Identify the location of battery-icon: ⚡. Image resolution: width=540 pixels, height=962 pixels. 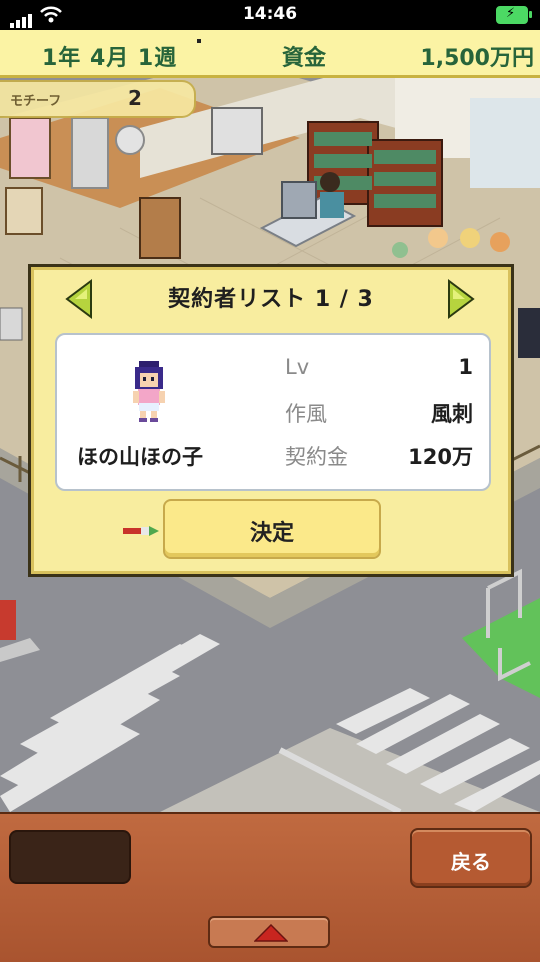
(514, 15).